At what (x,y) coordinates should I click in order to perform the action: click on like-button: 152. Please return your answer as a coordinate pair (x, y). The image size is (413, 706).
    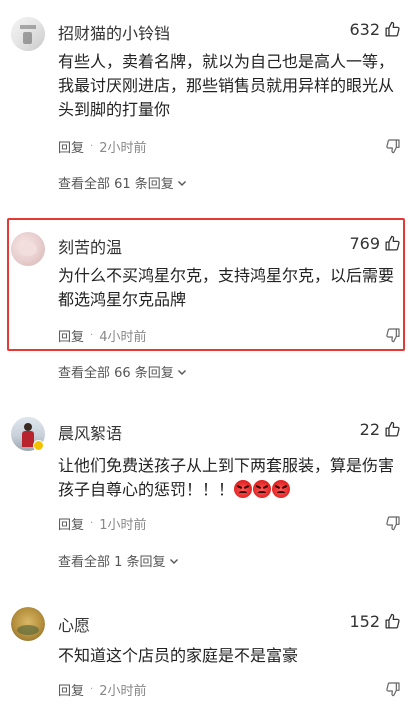
    Looking at the image, I should click on (375, 621).